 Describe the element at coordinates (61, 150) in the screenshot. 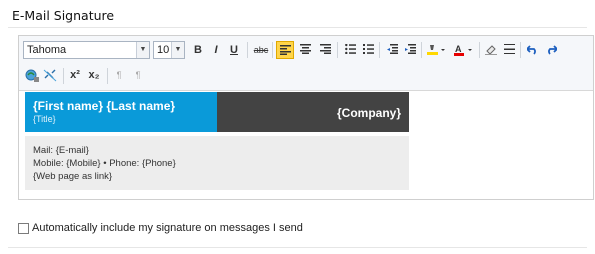

I see `mail-line: Mail: {E-mail}` at that location.